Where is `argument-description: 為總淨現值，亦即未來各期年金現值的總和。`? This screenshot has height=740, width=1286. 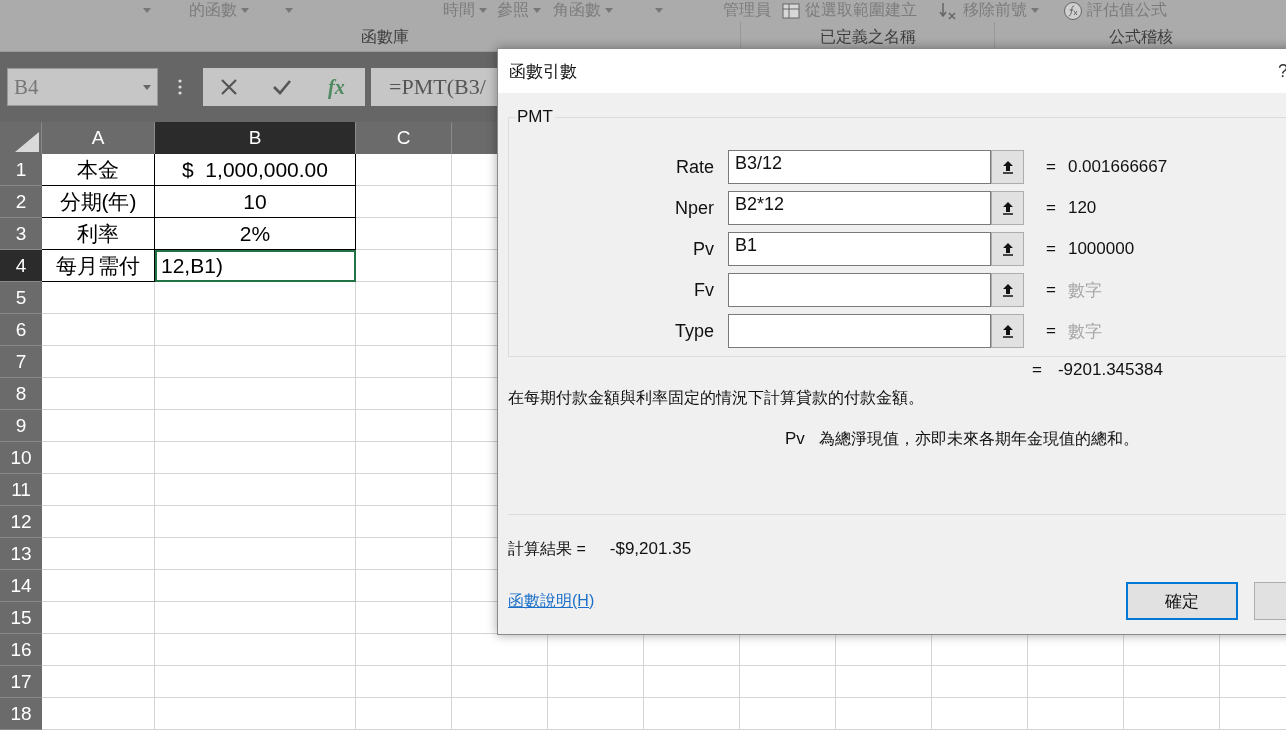 argument-description: 為總淨現值，亦即未來各期年金現值的總和。 is located at coordinates (978, 439).